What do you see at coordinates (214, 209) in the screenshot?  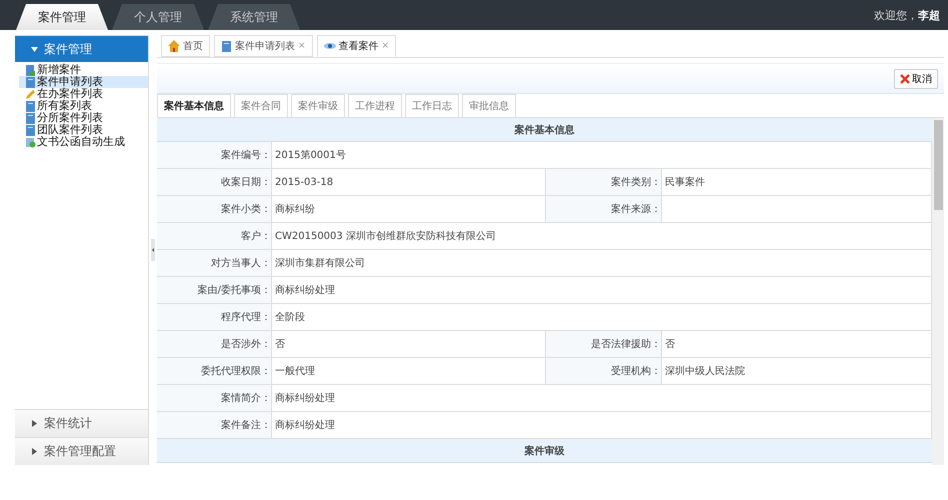 I see `field-label: 案件小类：` at bounding box center [214, 209].